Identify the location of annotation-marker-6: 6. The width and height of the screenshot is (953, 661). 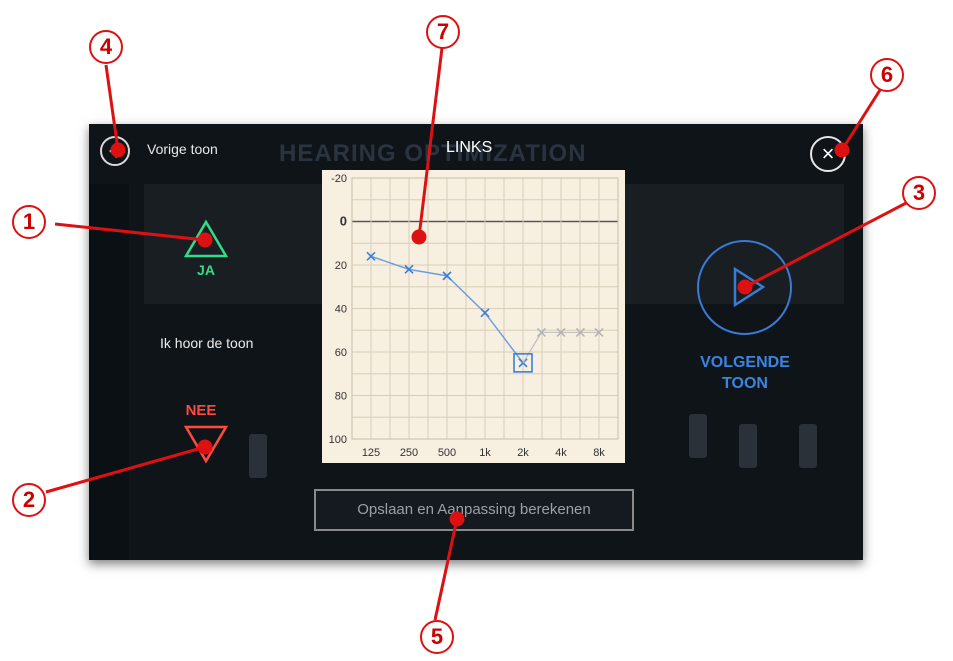
(887, 75).